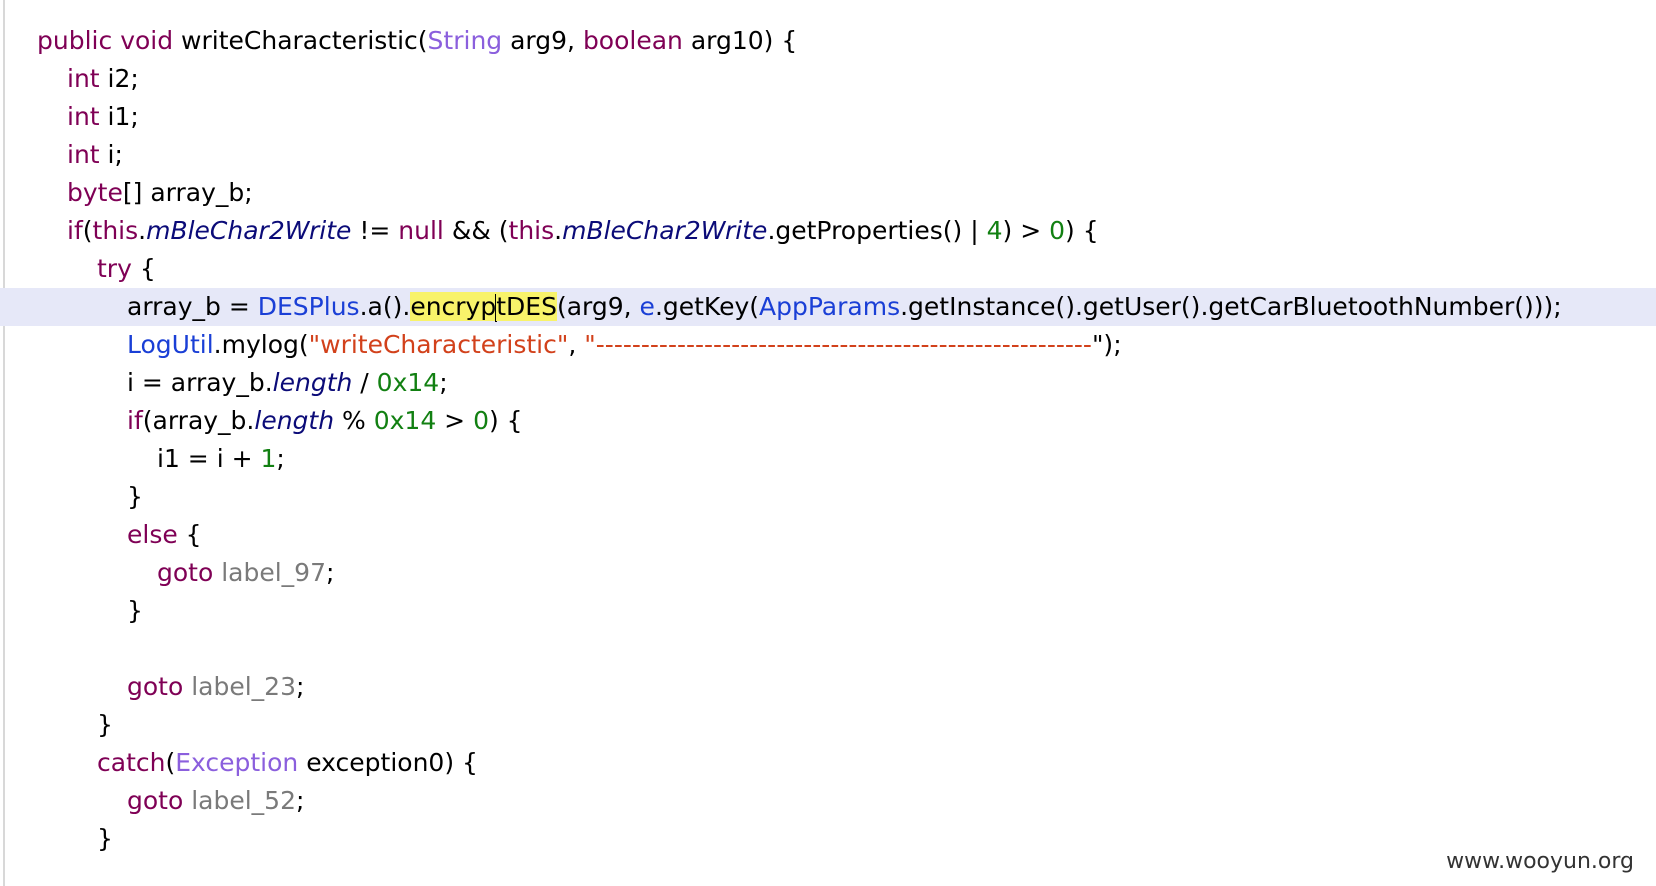 This screenshot has height=886, width=1656. I want to click on code-token: (array_b., so click(198, 420).